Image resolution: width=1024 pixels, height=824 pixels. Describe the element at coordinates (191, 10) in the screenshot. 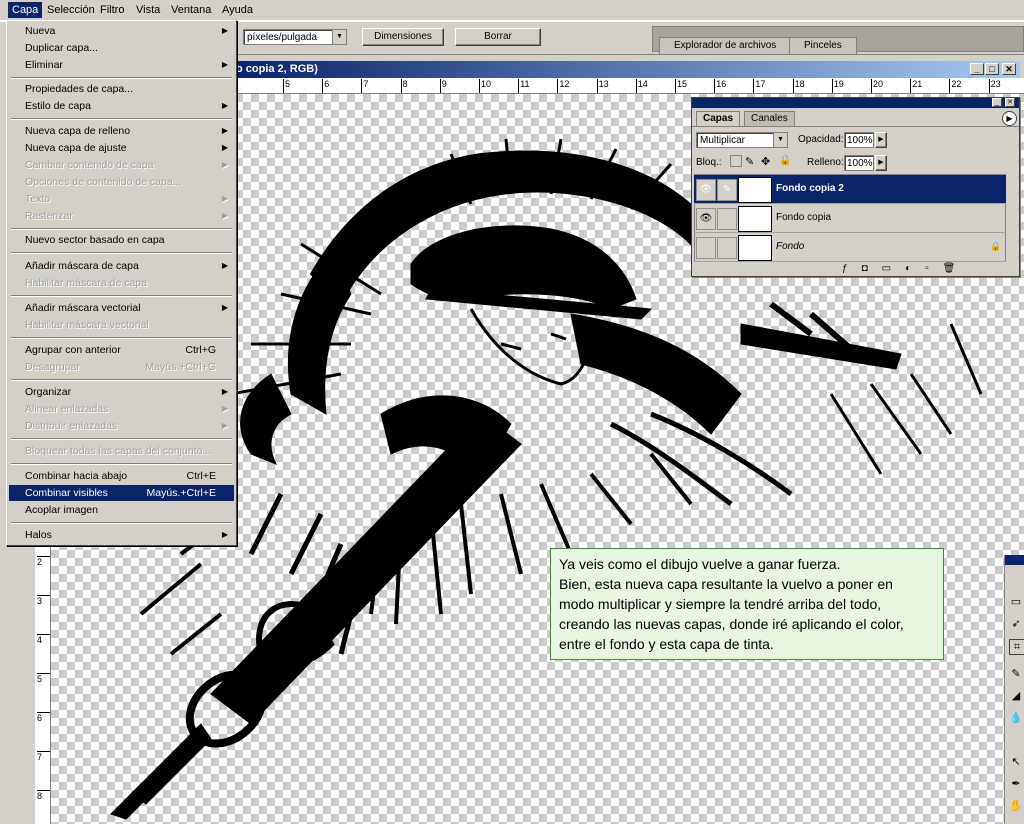

I see `menu-ventana: Ventana` at that location.